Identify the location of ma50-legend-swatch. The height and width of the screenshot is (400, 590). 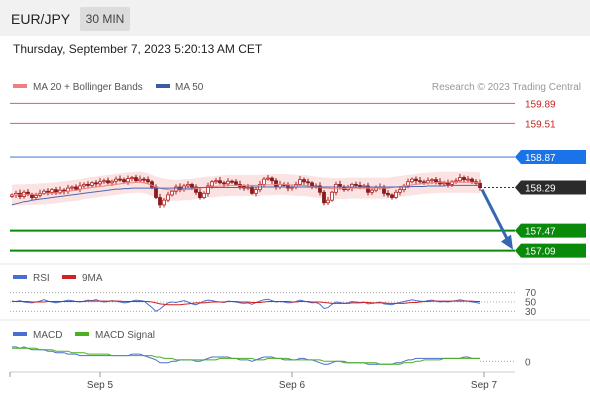
(163, 86).